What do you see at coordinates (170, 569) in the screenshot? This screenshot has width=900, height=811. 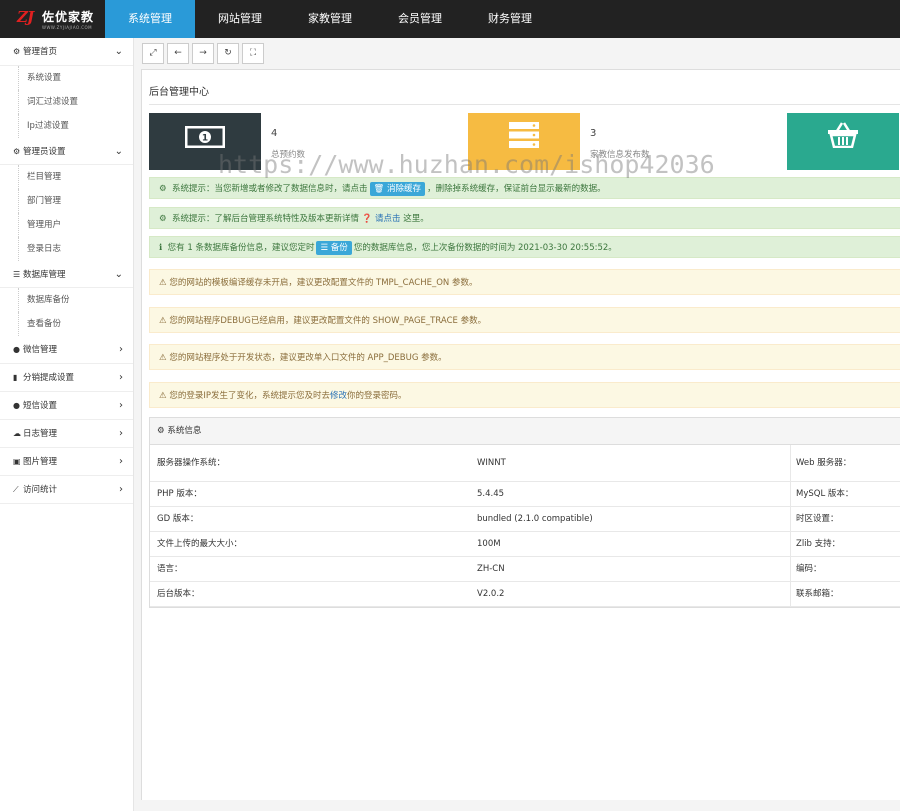 I see `info-label: 语言：` at bounding box center [170, 569].